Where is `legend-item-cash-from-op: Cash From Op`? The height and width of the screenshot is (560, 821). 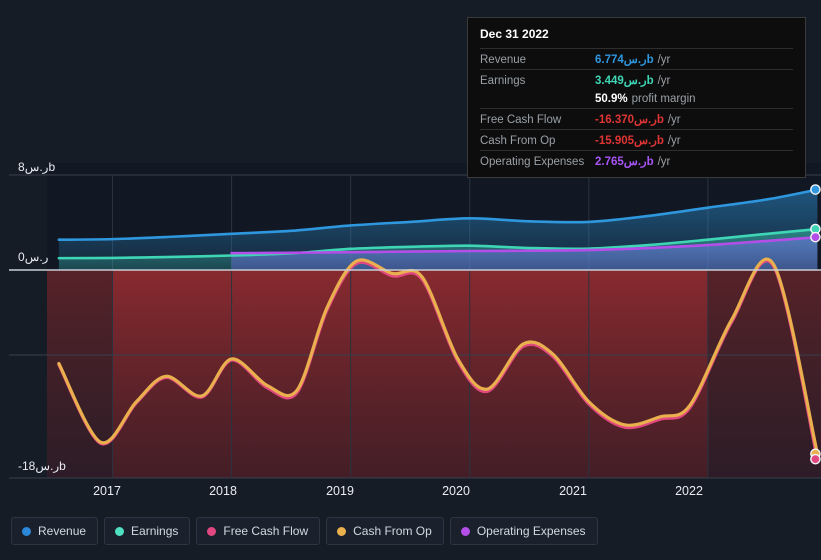 legend-item-cash-from-op: Cash From Op is located at coordinates (385, 531).